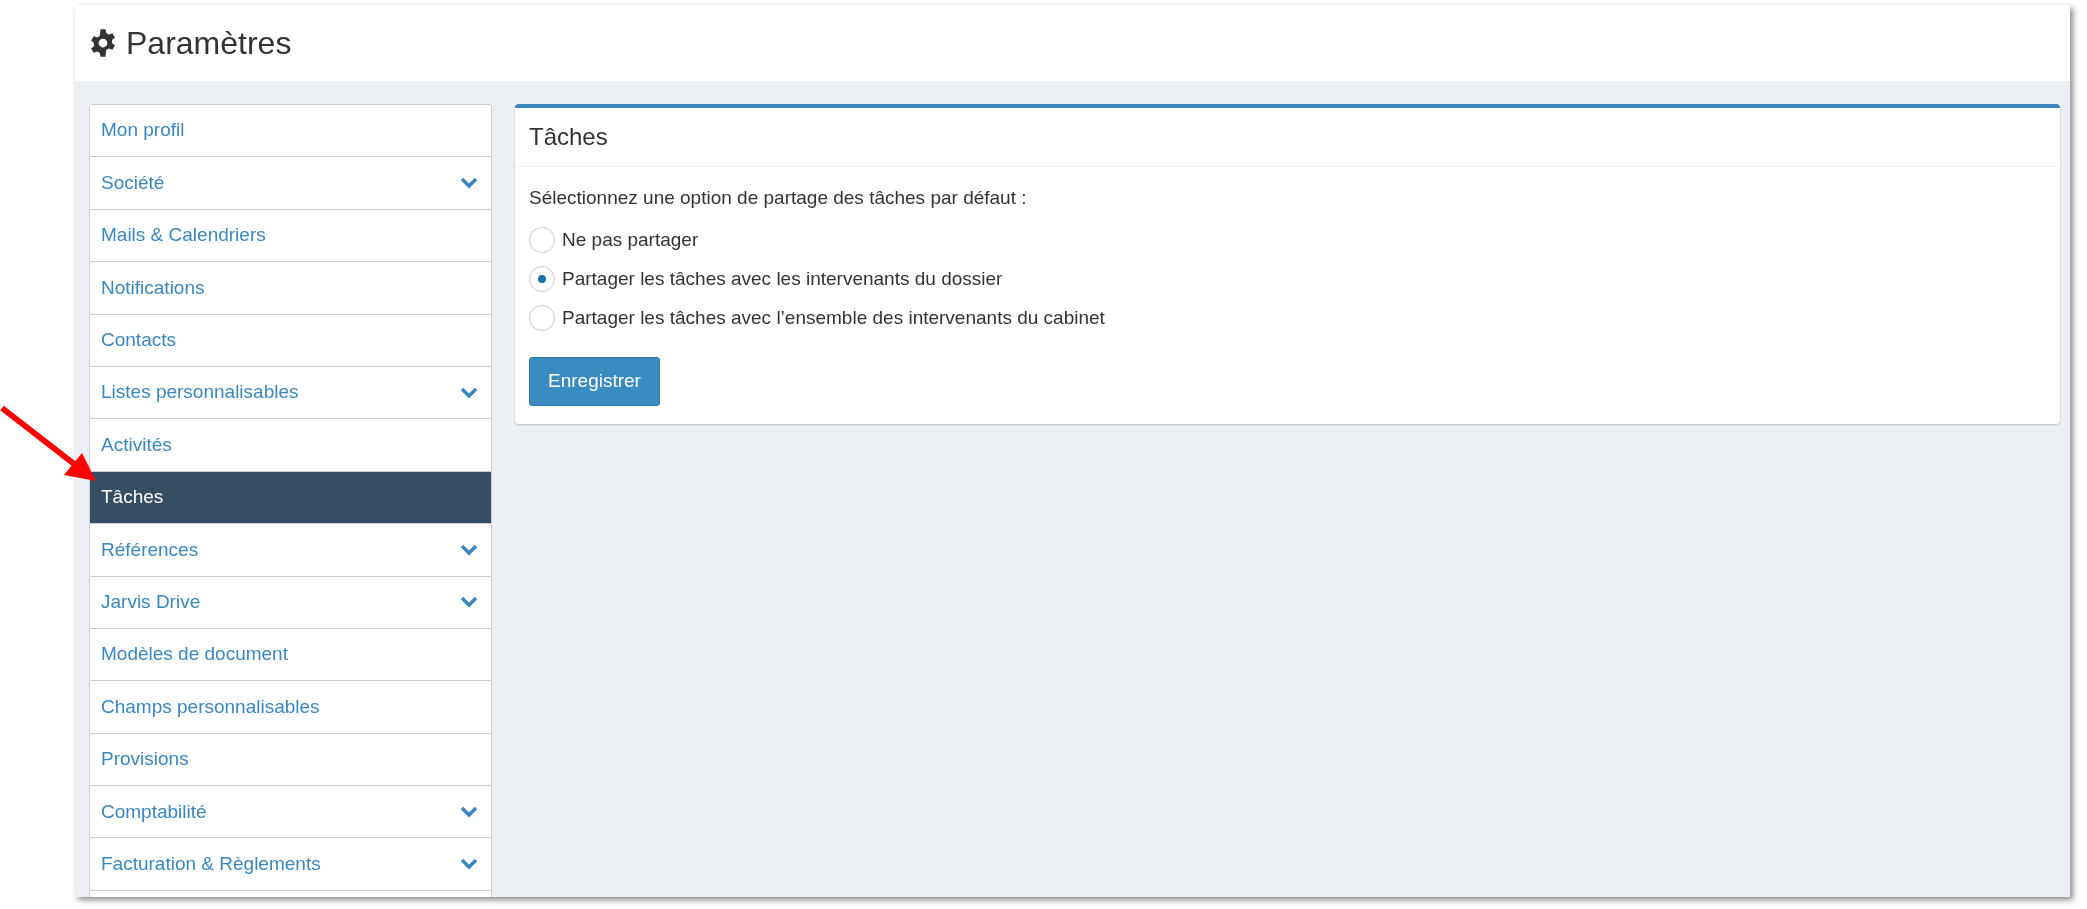 The width and height of the screenshot is (2087, 909). What do you see at coordinates (290, 498) in the screenshot?
I see `sidebar-item: Tâches` at bounding box center [290, 498].